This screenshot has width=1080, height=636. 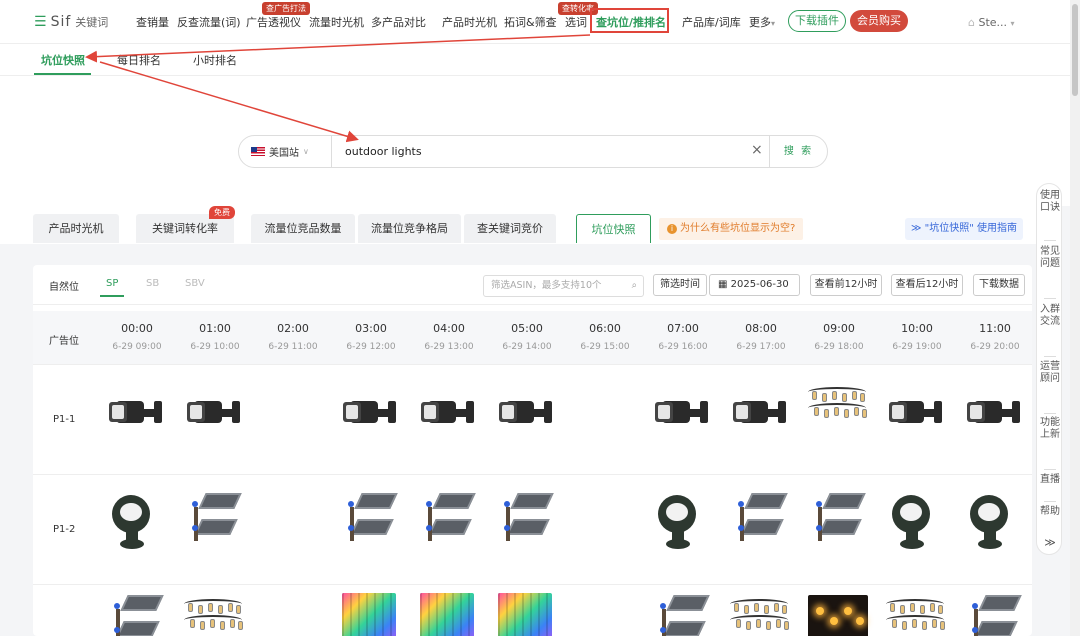 I want to click on site-selector: 美国站 ∨, so click(x=285, y=151).